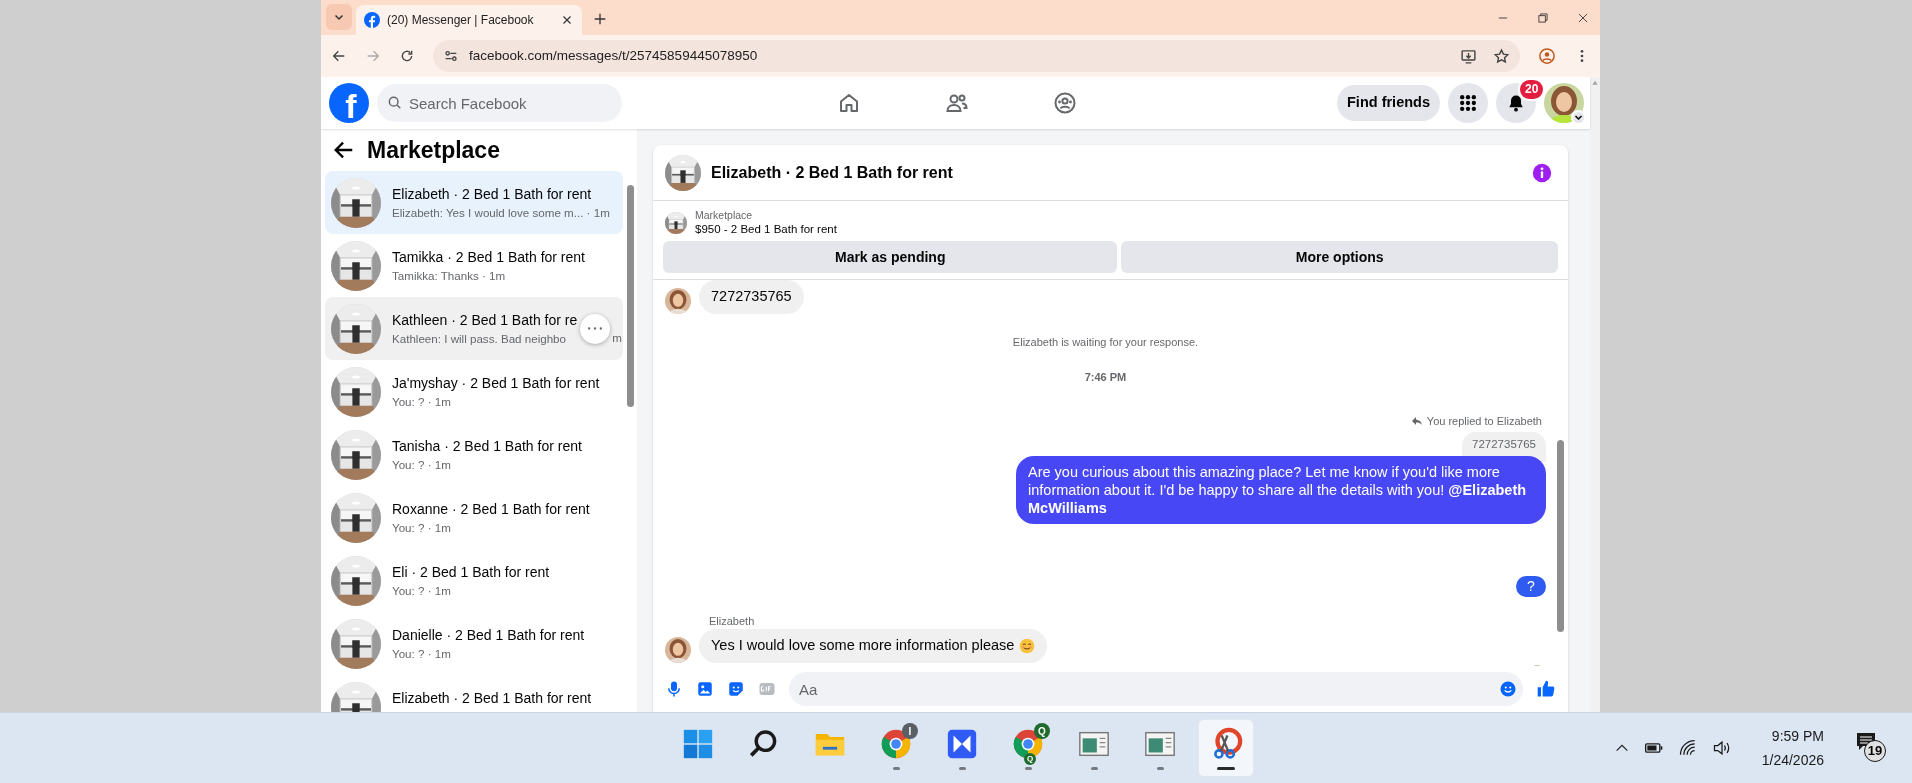  I want to click on browser-tab: (20) Messenger | Facebook, so click(469, 20).